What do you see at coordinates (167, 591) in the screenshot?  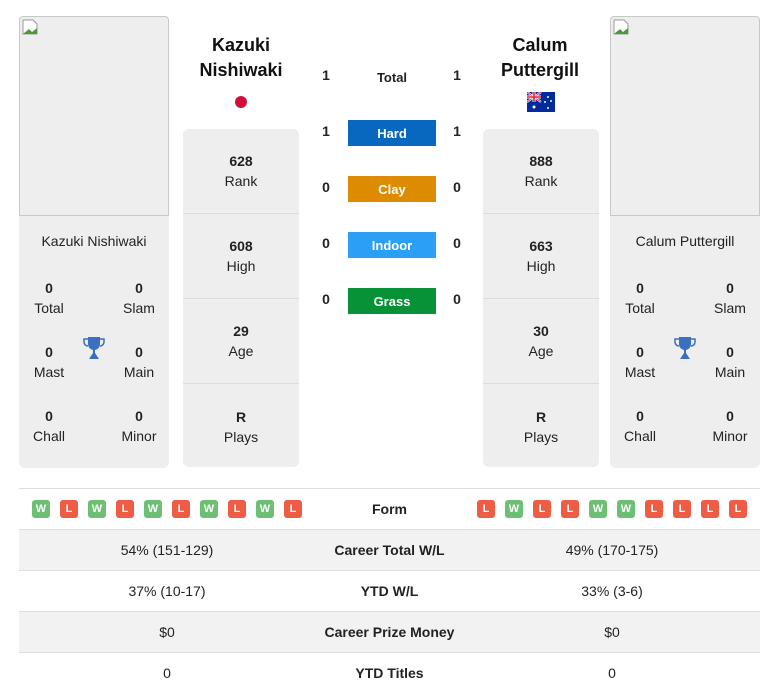 I see `player1-ytd-wl: 37% (10-17)` at bounding box center [167, 591].